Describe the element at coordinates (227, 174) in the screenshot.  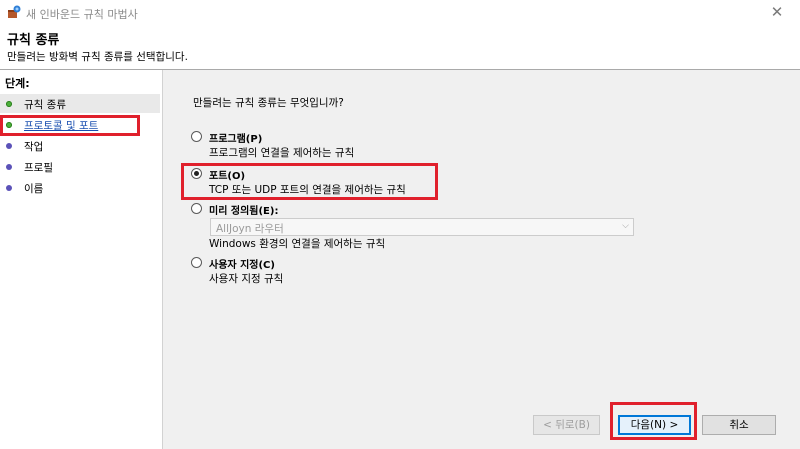
I see `option-title: 포트(O)` at that location.